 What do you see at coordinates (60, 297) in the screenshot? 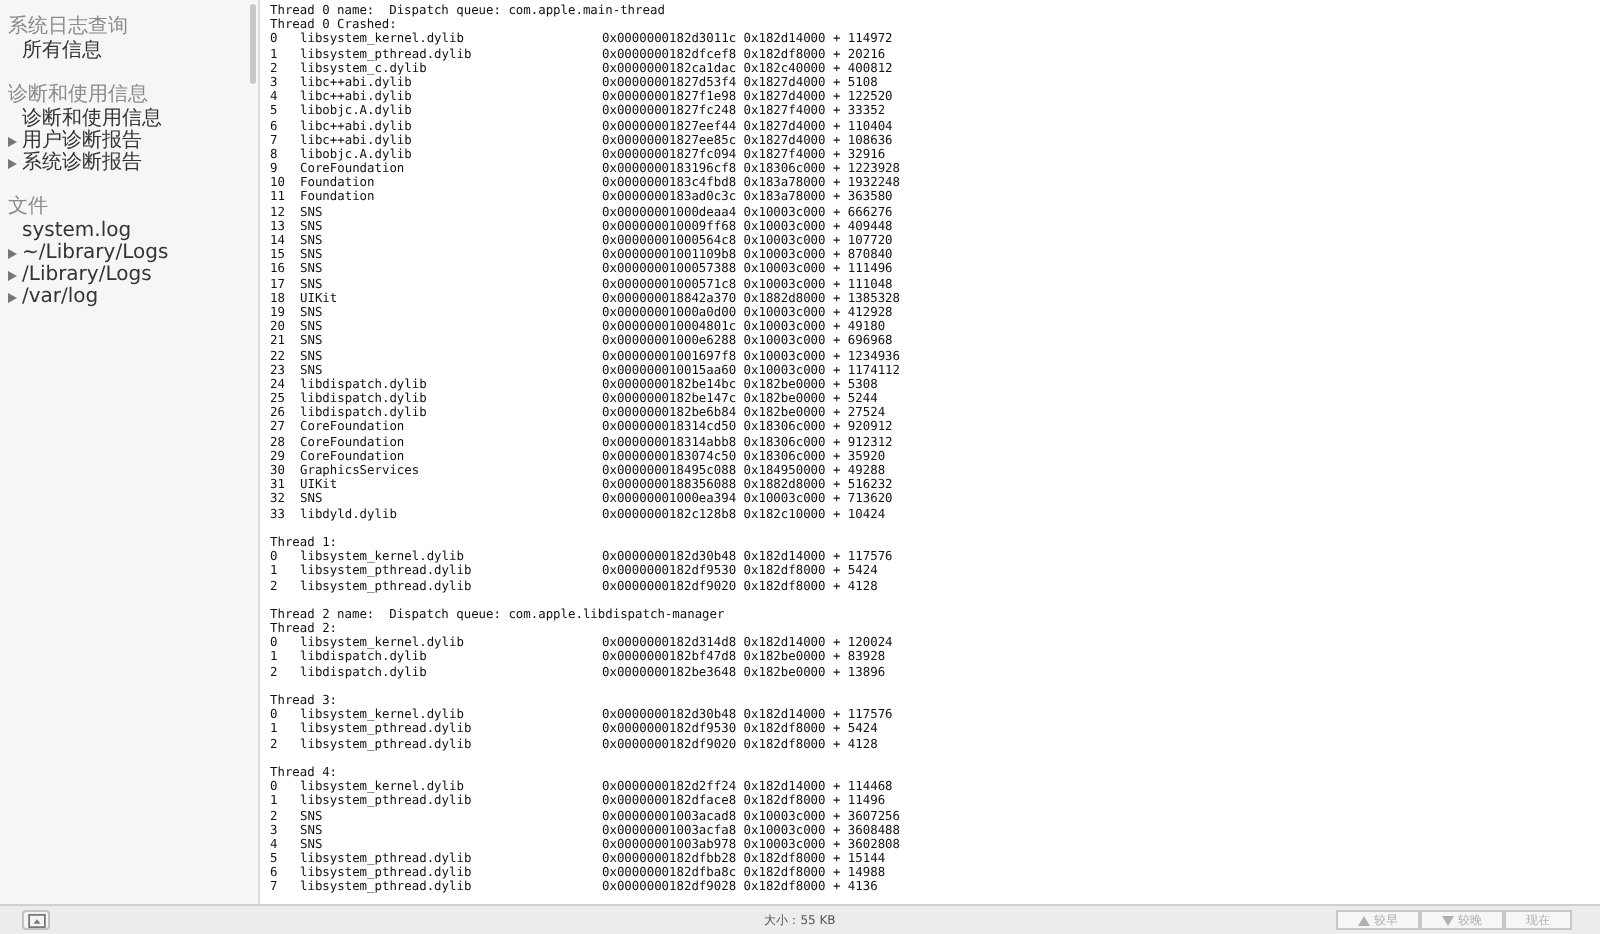
I see `sidebar-item: /var/log` at bounding box center [60, 297].